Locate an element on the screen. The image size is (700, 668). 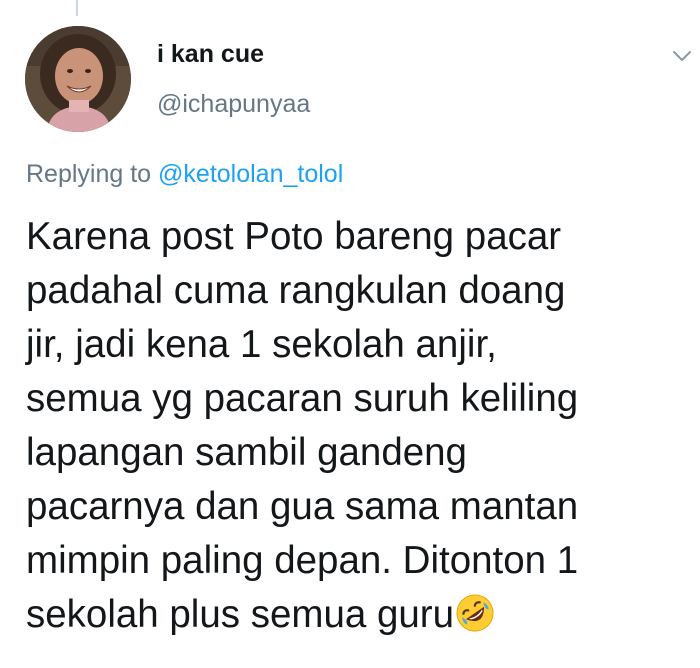
tweet-last-line: sekolah plus semua guru is located at coordinates (358, 615).